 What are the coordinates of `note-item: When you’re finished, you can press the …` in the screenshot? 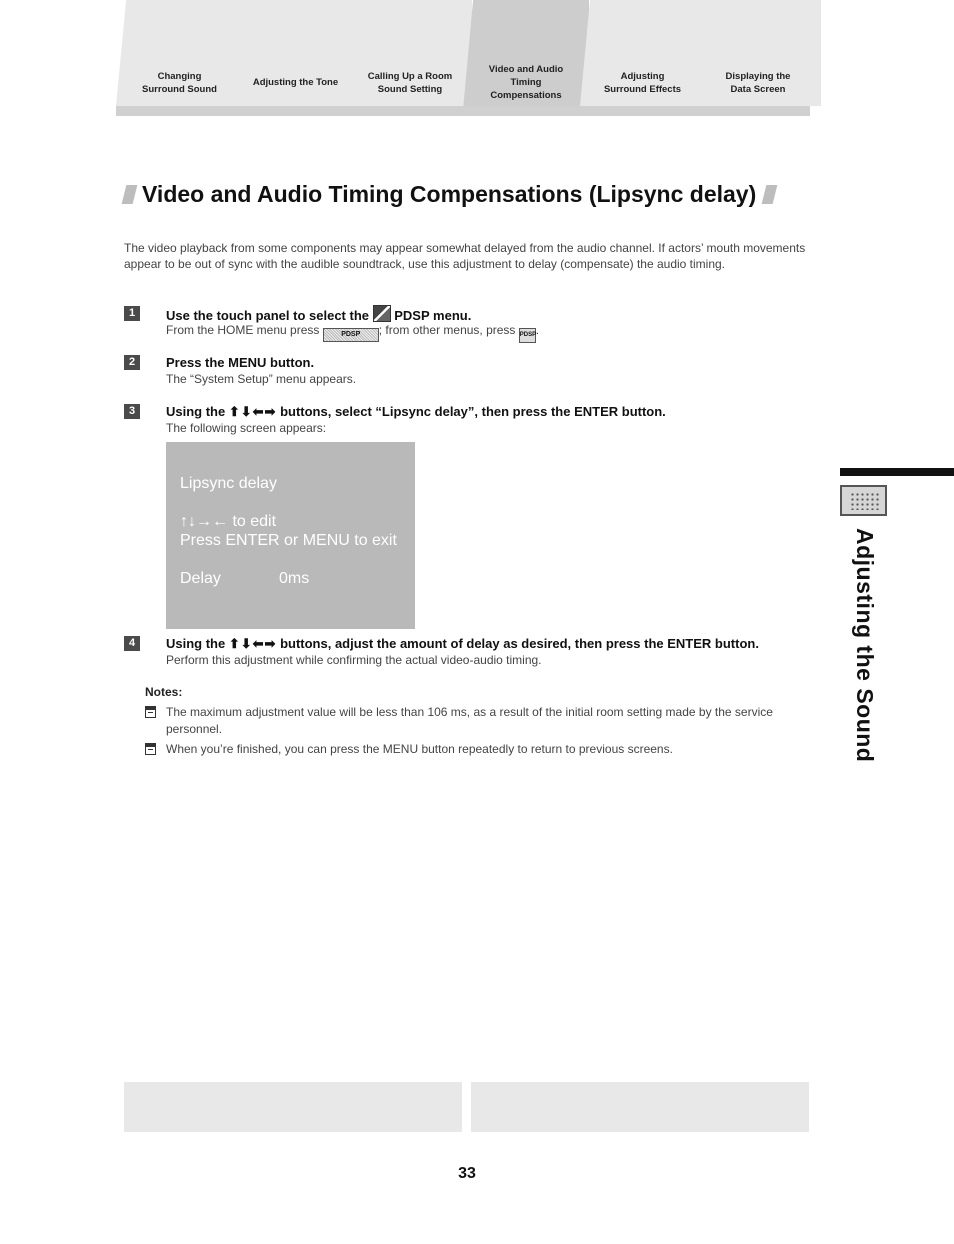 It's located at (475, 749).